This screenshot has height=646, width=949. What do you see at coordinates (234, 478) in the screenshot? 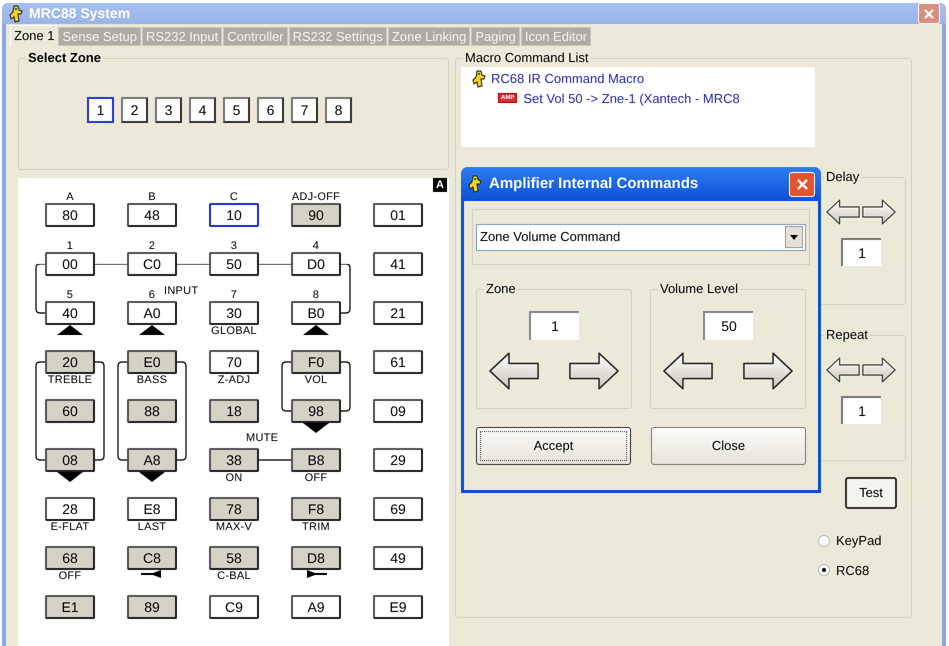
I see `key-label: ON` at bounding box center [234, 478].